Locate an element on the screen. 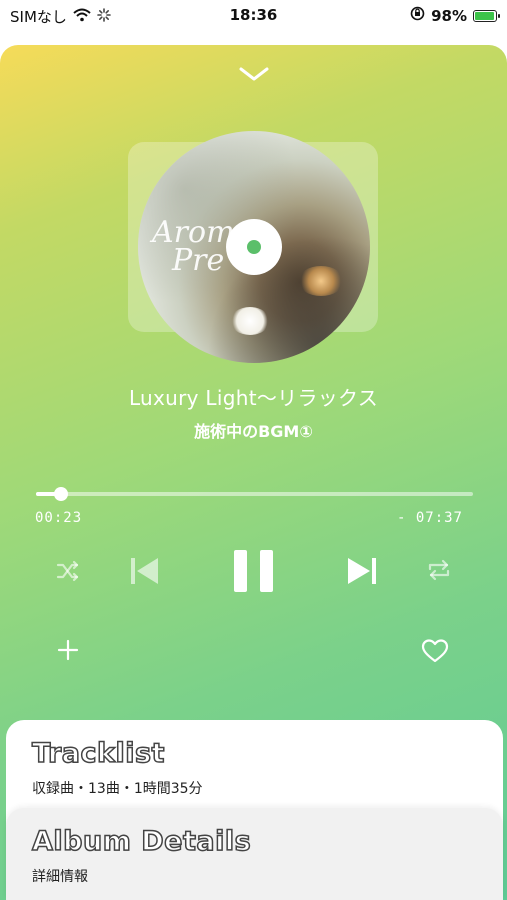  album-art-text: Pre is located at coordinates (198, 260).